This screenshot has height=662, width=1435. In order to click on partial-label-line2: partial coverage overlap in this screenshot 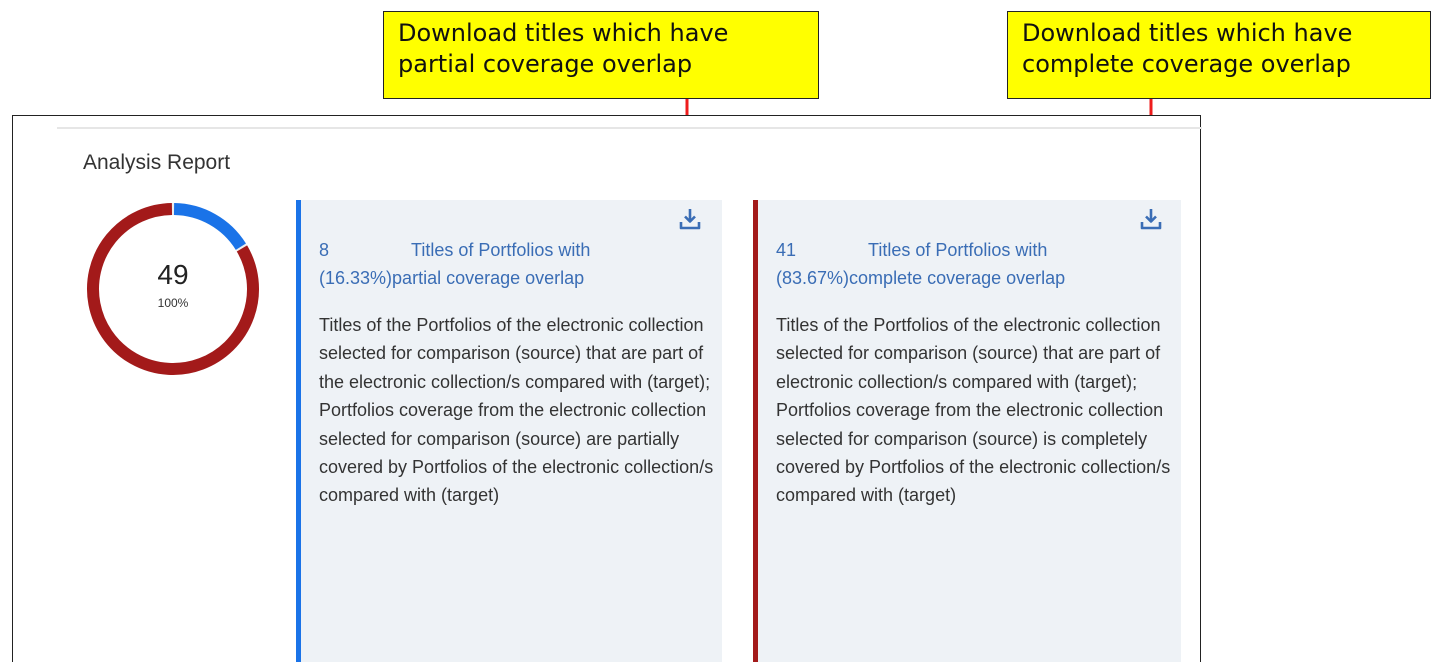, I will do `click(488, 278)`.